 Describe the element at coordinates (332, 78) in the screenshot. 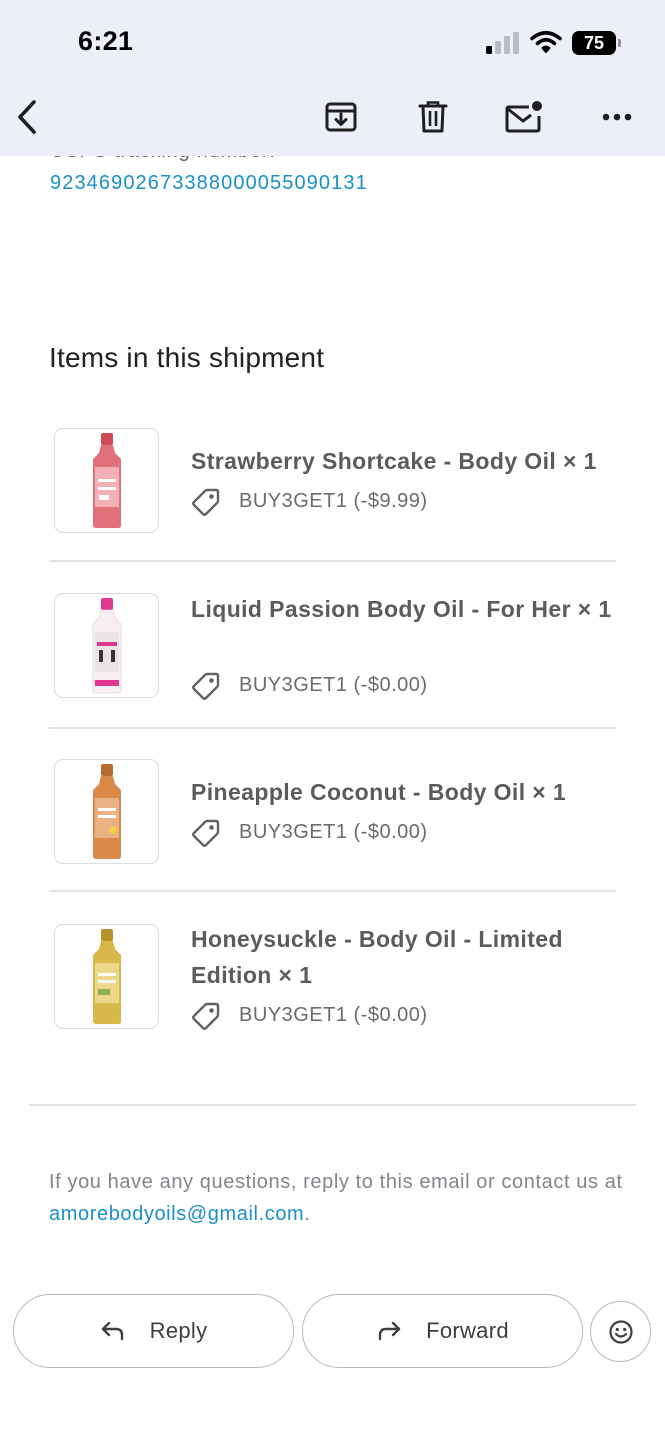

I see `top-bar: 6:21 75` at that location.